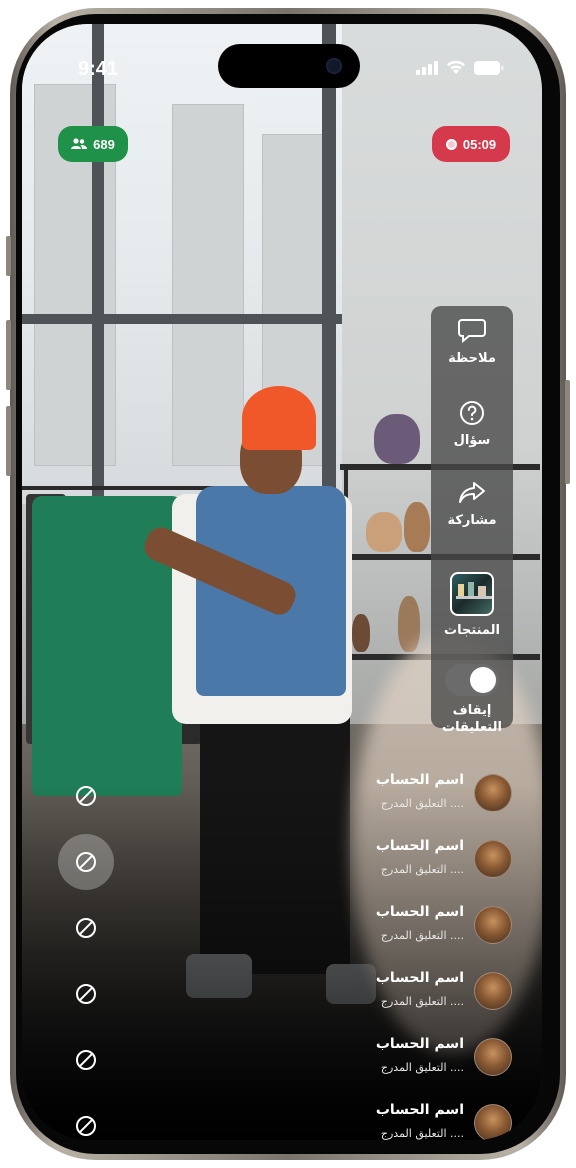 This screenshot has height=1168, width=576. I want to click on note-action: ملاحظة, so click(472, 342).